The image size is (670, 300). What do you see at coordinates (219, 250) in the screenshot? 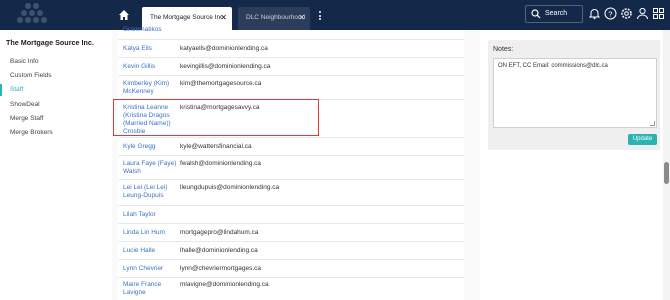
I see `staff-email: lhalle@dominionlending.ca` at bounding box center [219, 250].